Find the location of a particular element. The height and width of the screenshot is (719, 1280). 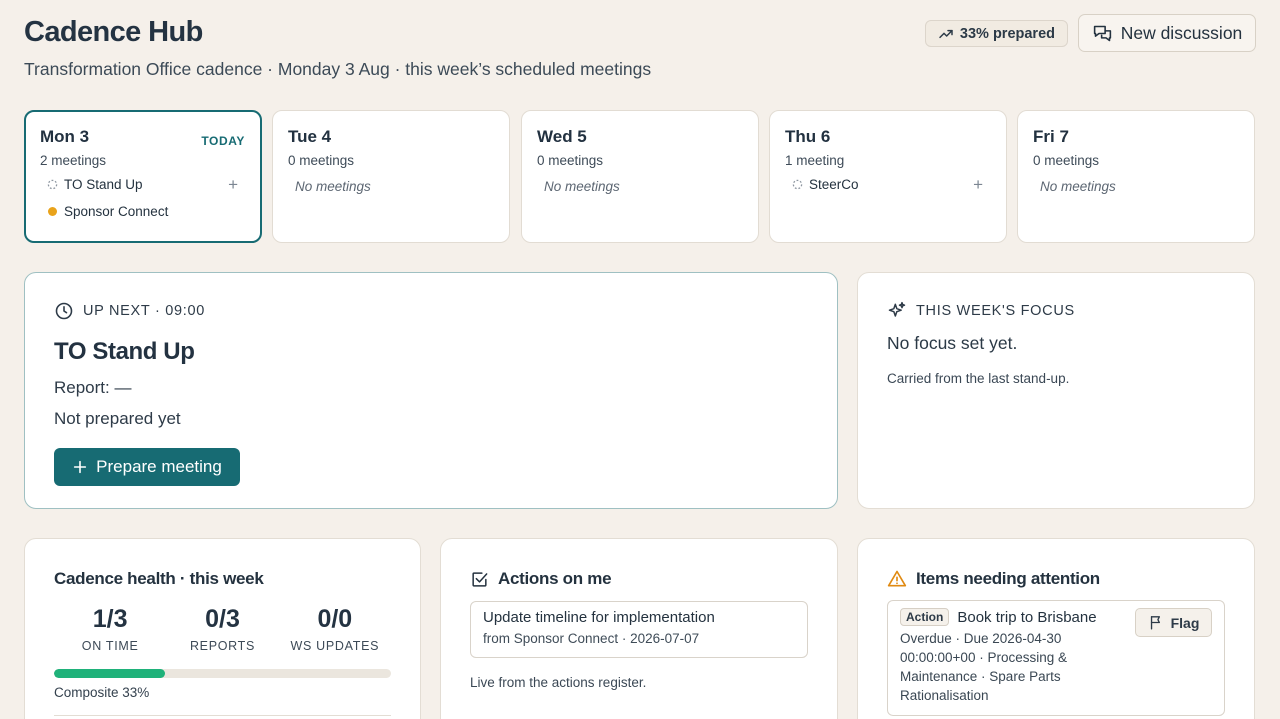

focus-label: THIS WEEK'S FOCUS is located at coordinates (1056, 311).